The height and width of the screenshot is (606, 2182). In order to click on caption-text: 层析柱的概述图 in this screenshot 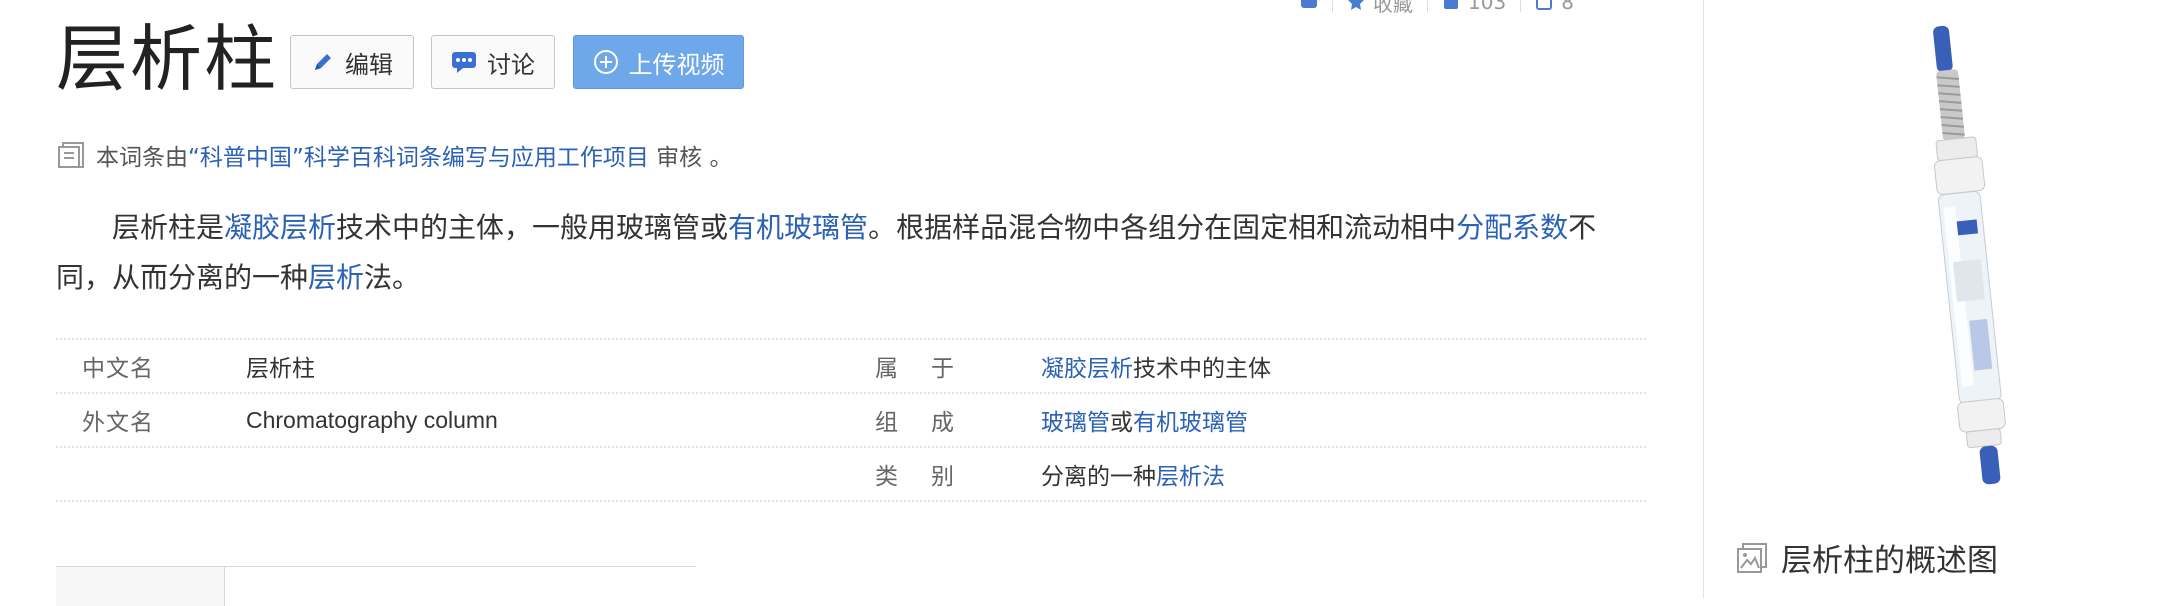, I will do `click(1889, 561)`.